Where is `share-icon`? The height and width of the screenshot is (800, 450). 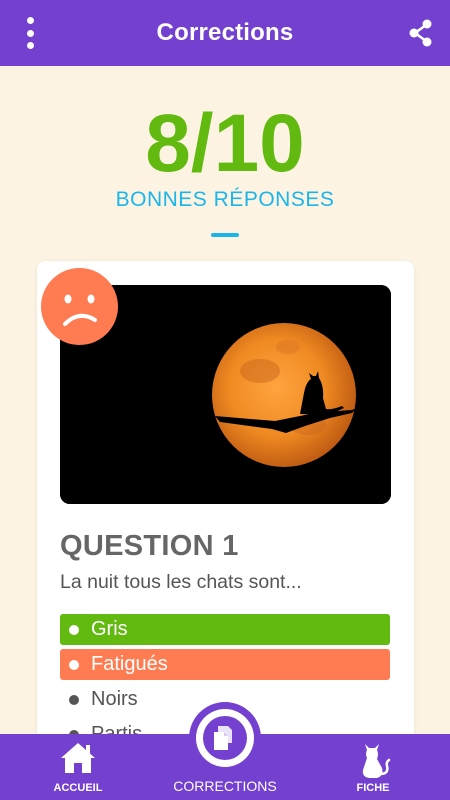 share-icon is located at coordinates (421, 33).